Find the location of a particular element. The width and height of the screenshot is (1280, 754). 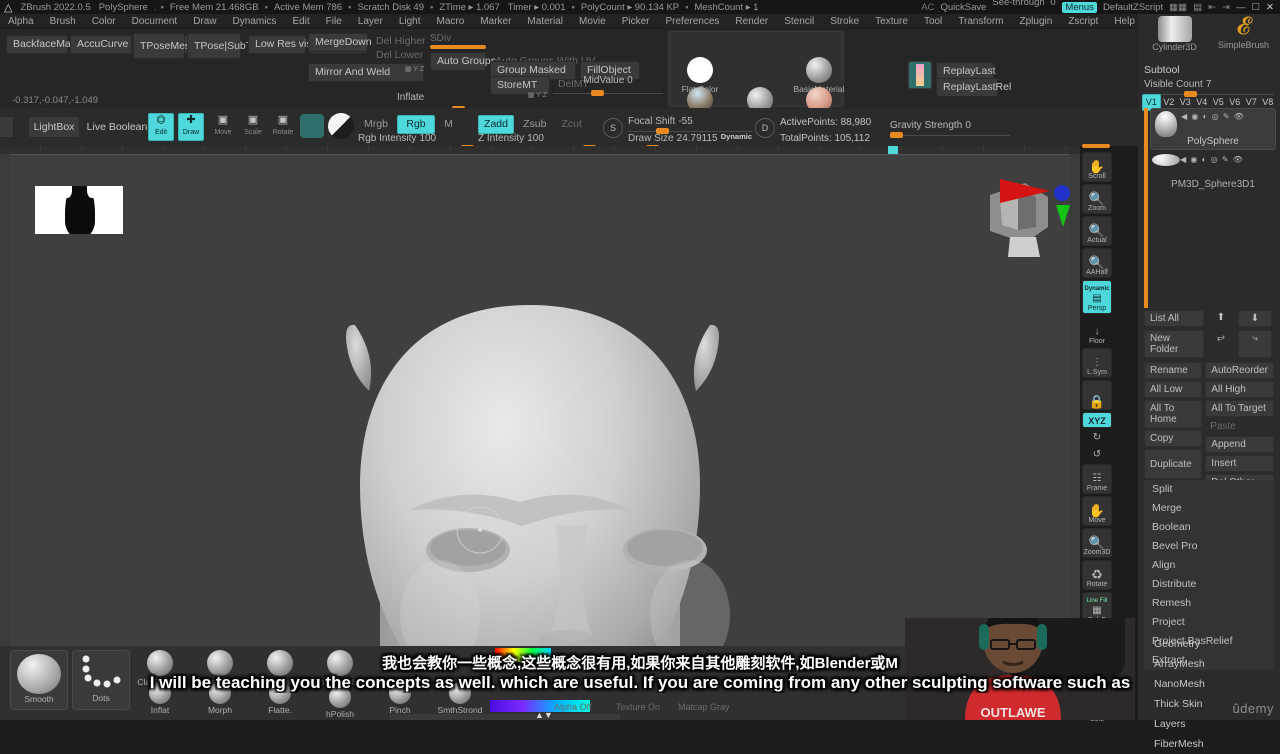

menu-draw: Draw is located at coordinates (204, 21).